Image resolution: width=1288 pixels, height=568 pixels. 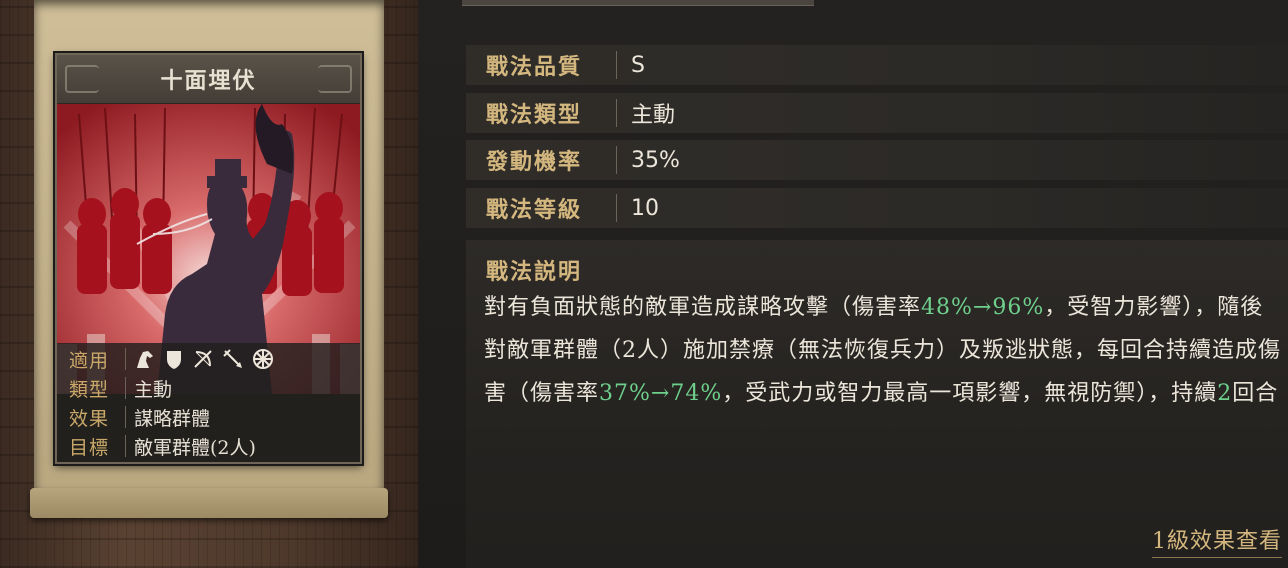 What do you see at coordinates (1225, 393) in the screenshot?
I see `description-highlight: 2` at bounding box center [1225, 393].